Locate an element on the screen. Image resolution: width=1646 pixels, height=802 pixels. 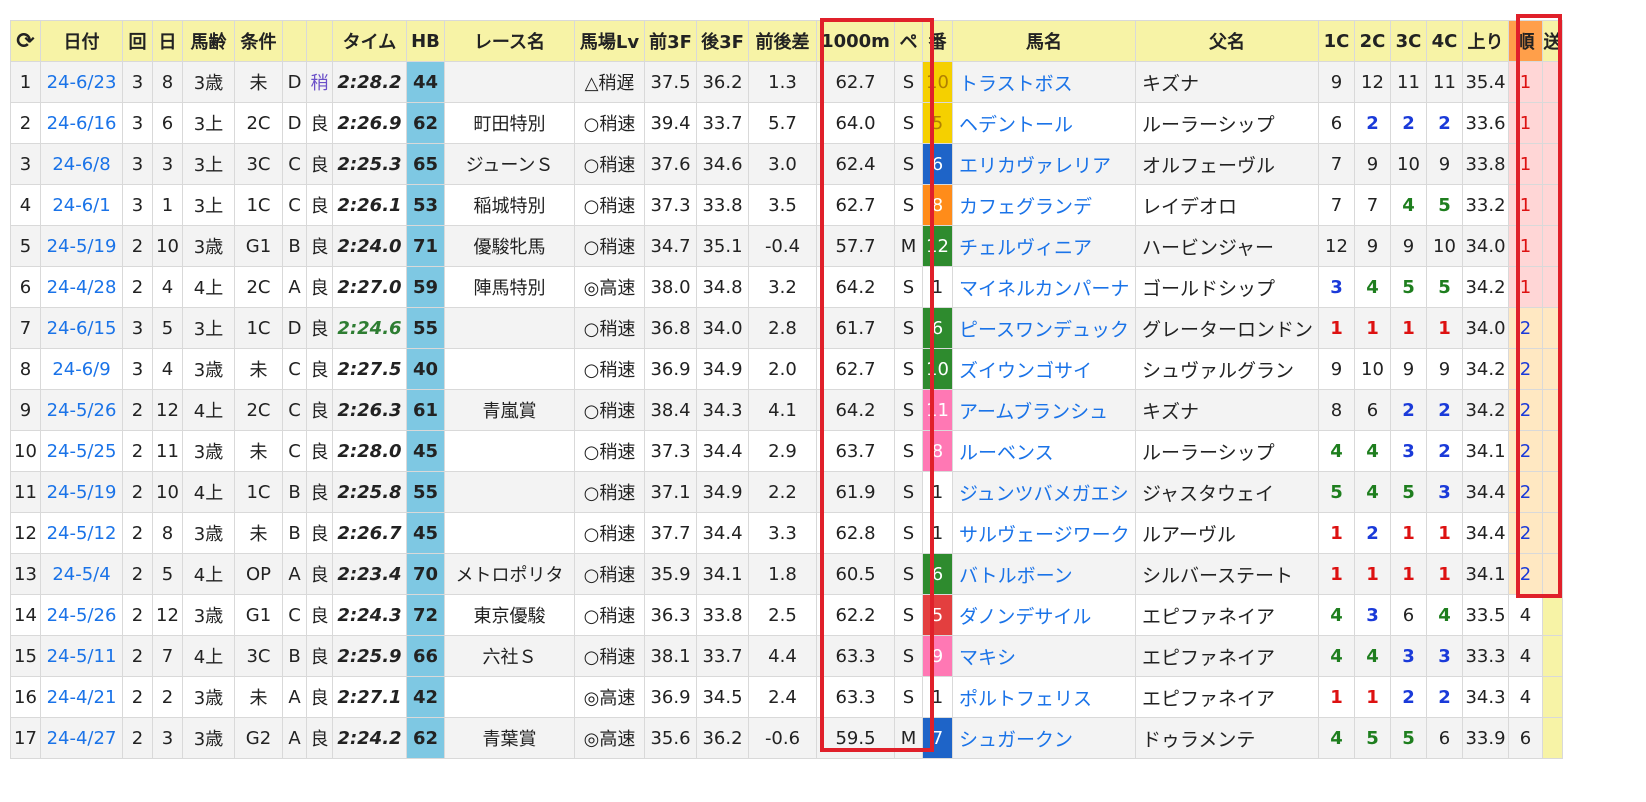
horse-name-link: トラストボス is located at coordinates (1044, 82).